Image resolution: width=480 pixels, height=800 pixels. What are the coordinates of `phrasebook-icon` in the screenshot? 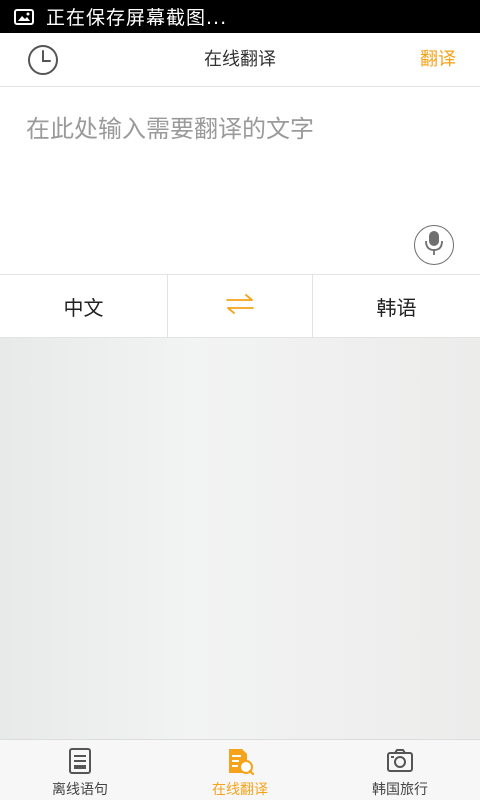 It's located at (80, 761).